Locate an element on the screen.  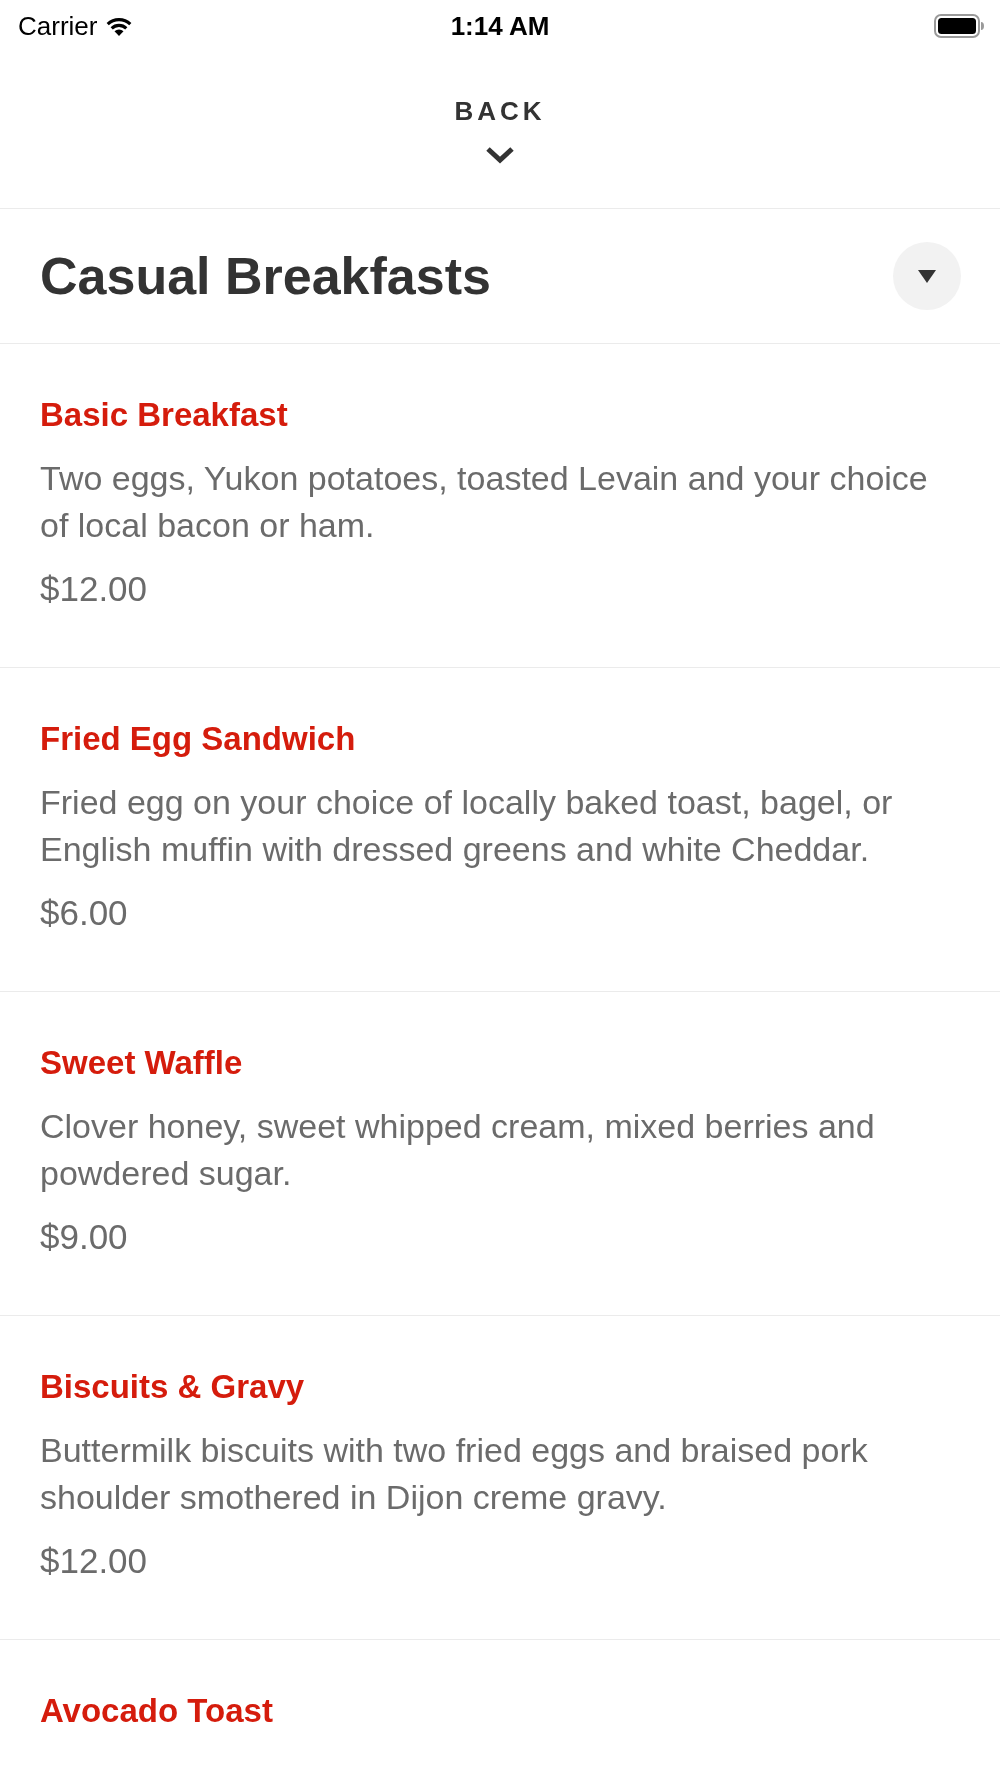
dish-price: $9.00 is located at coordinates (84, 1237).